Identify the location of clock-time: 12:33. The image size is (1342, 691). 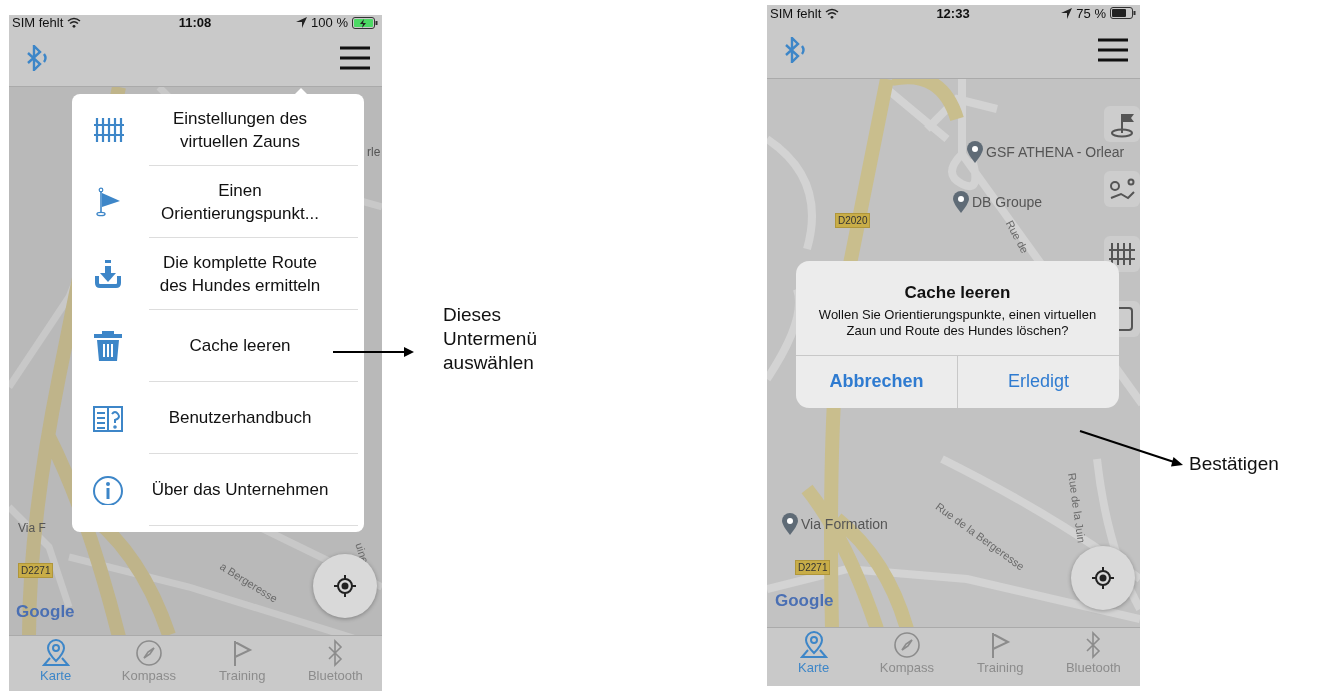
(953, 13).